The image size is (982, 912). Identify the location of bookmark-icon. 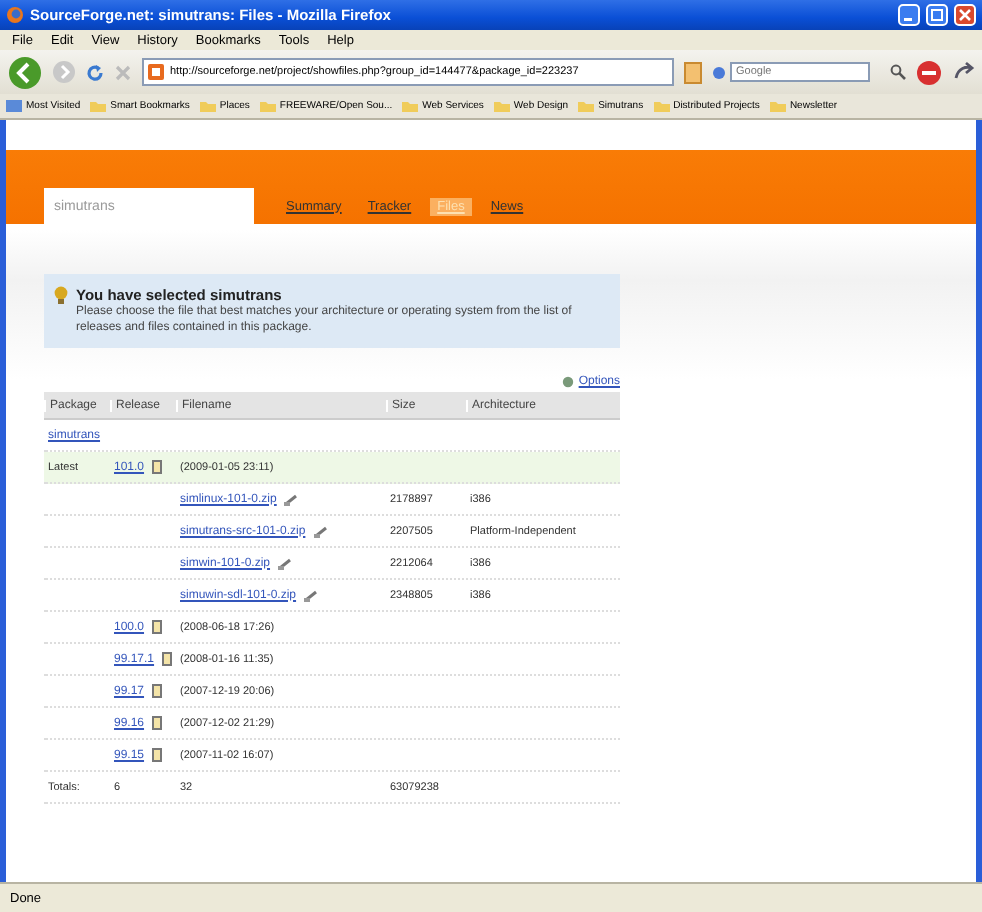
(14, 106).